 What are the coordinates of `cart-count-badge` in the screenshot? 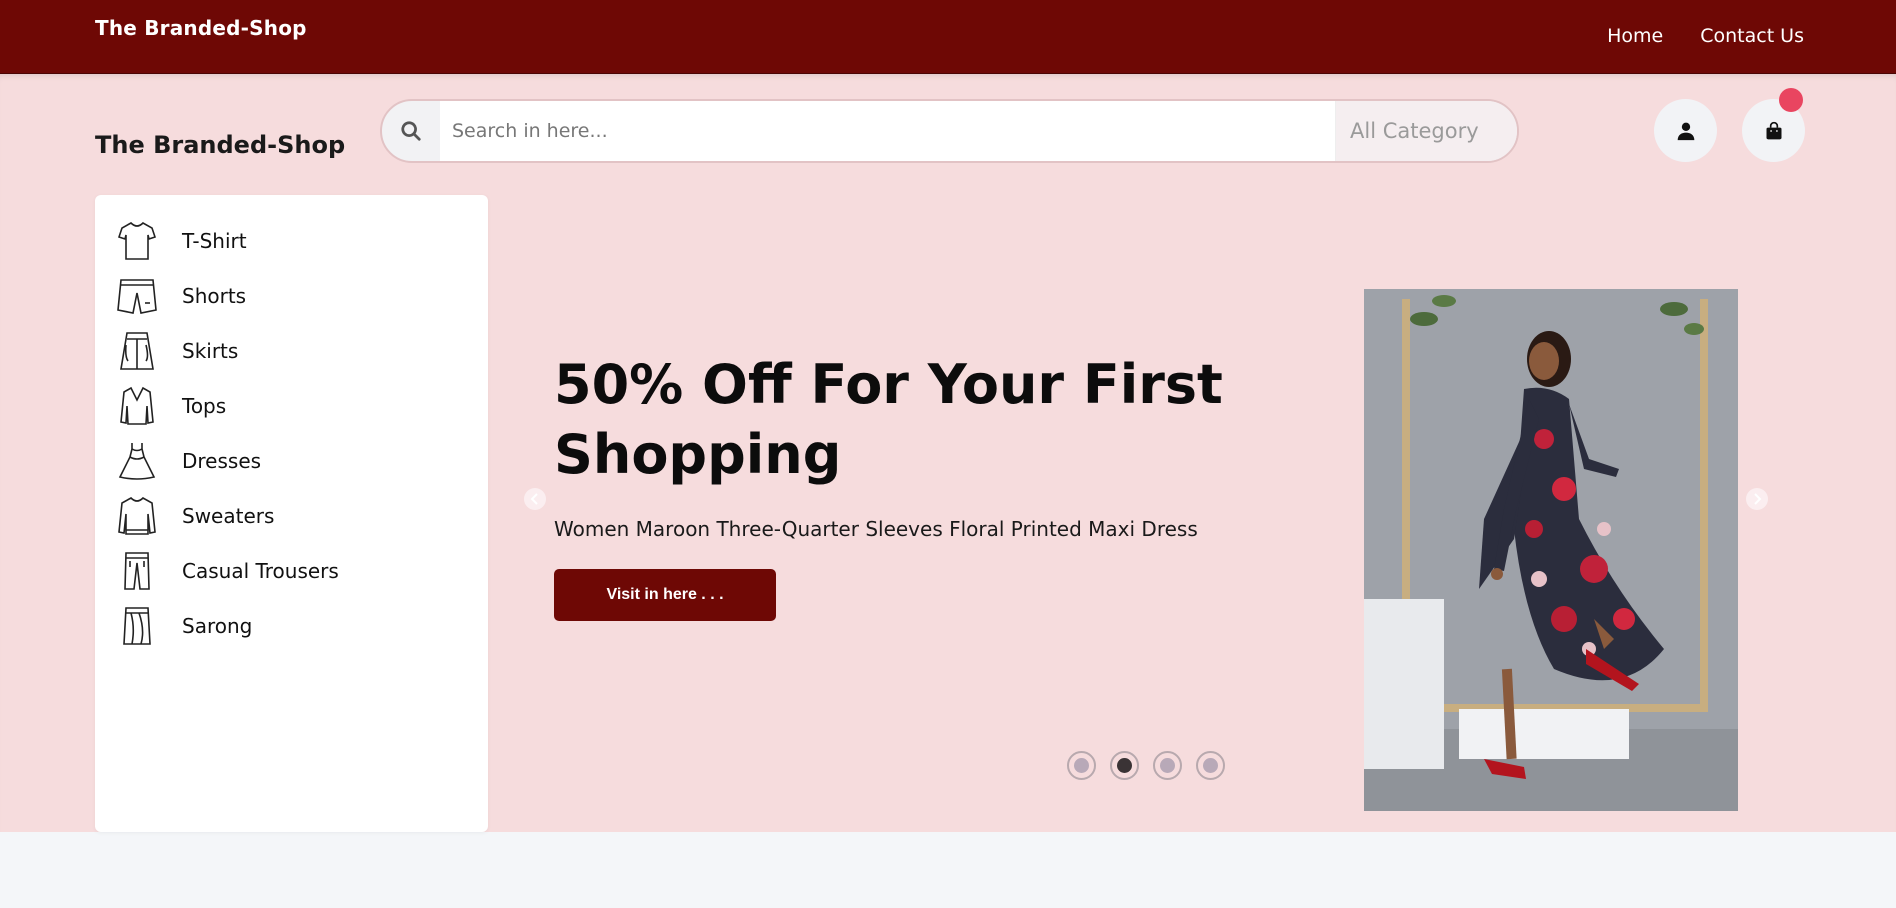 It's located at (1791, 100).